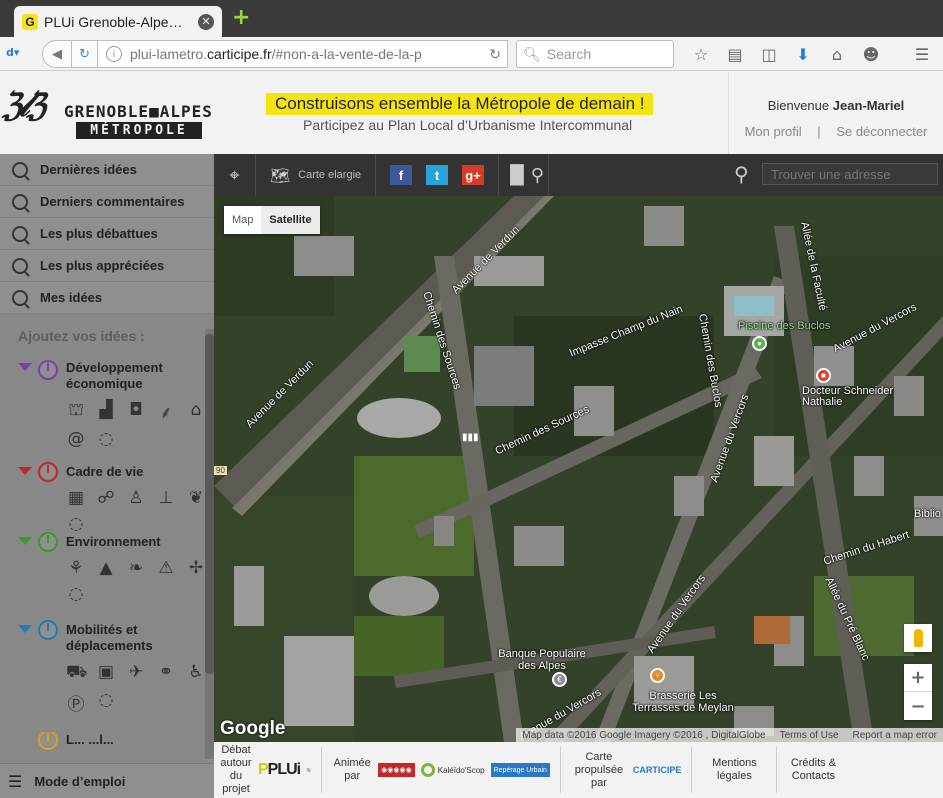 Image resolution: width=943 pixels, height=798 pixels. Describe the element at coordinates (196, 673) in the screenshot. I see `wheelchair-icon: ♿` at that location.